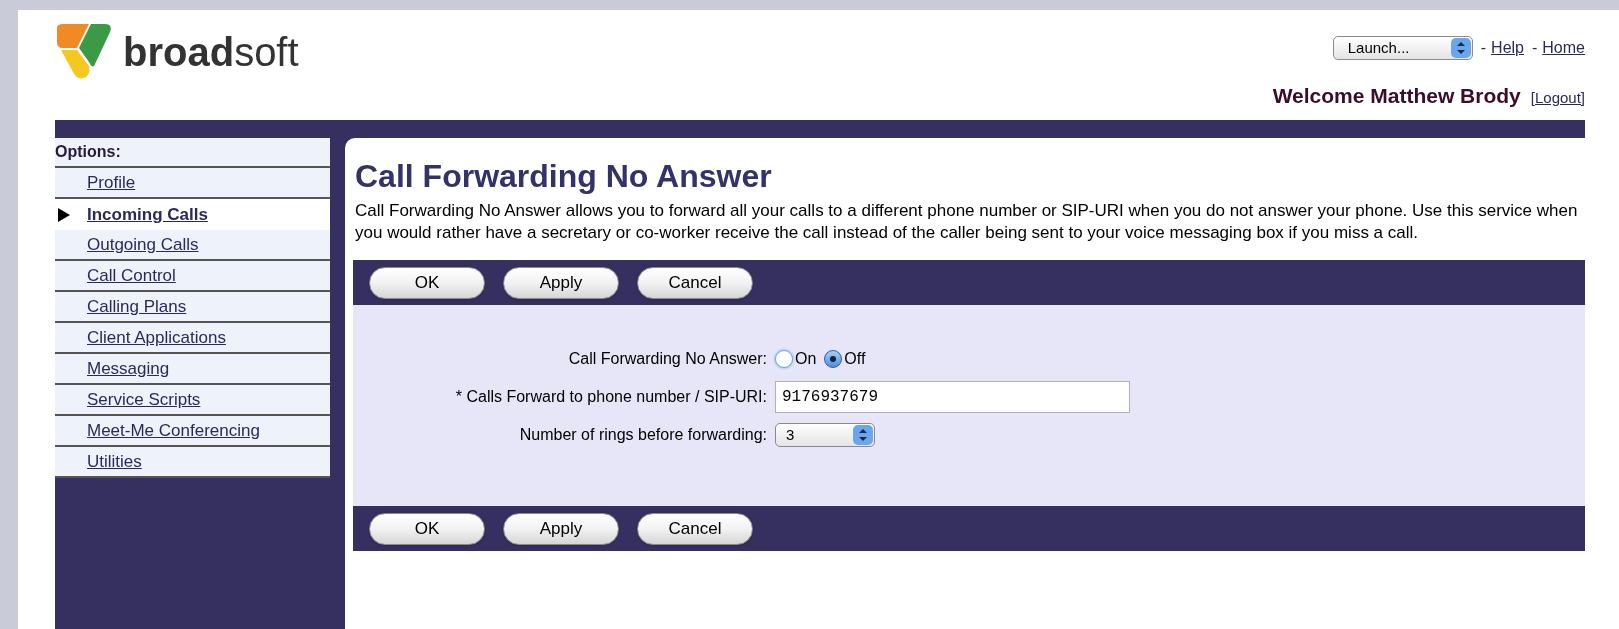 This screenshot has height=629, width=1619. I want to click on logo-text: broadsoft, so click(211, 52).